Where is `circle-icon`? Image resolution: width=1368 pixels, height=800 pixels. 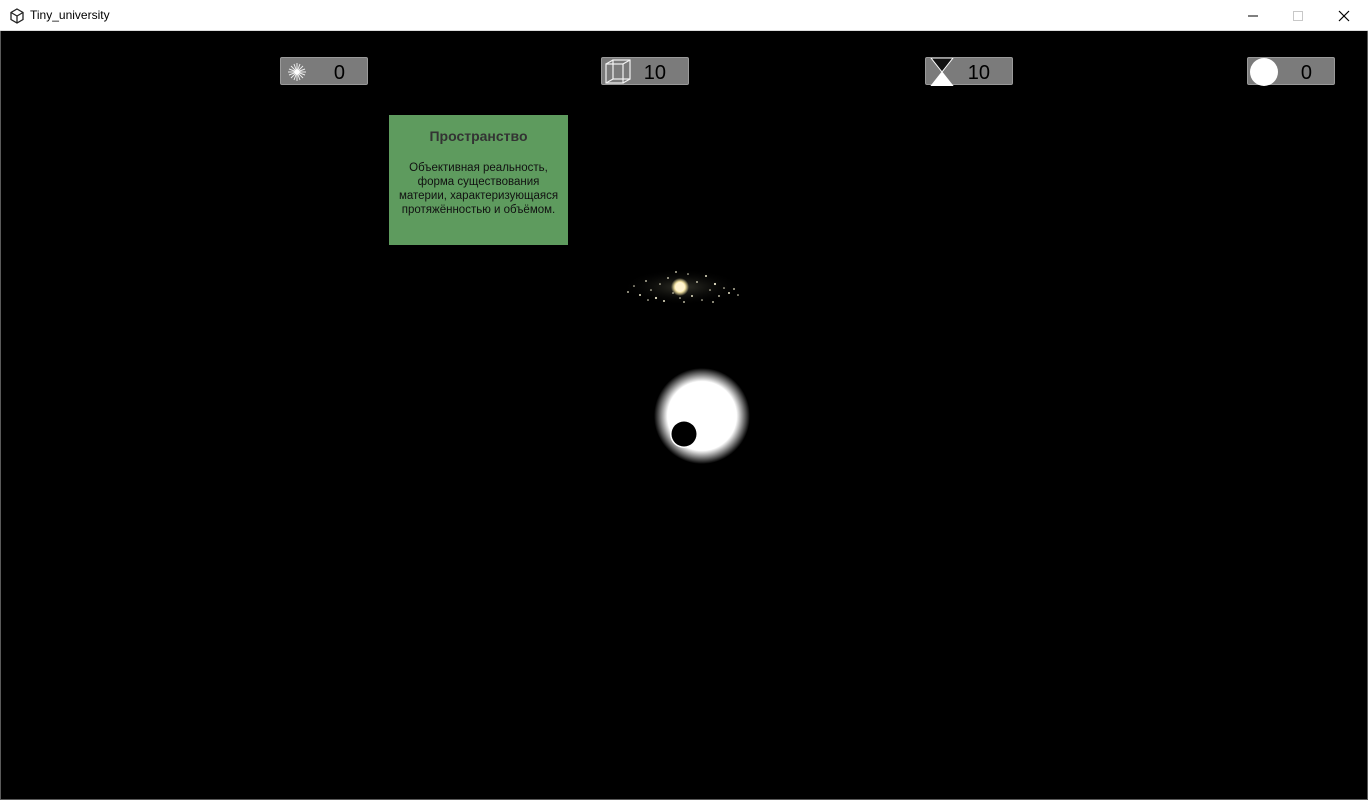
circle-icon is located at coordinates (1264, 72).